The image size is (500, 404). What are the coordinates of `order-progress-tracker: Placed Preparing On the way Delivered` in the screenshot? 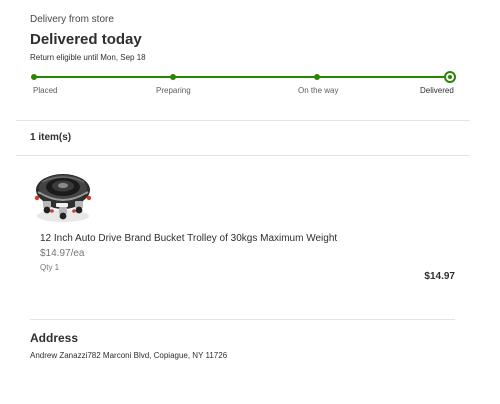 It's located at (243, 86).